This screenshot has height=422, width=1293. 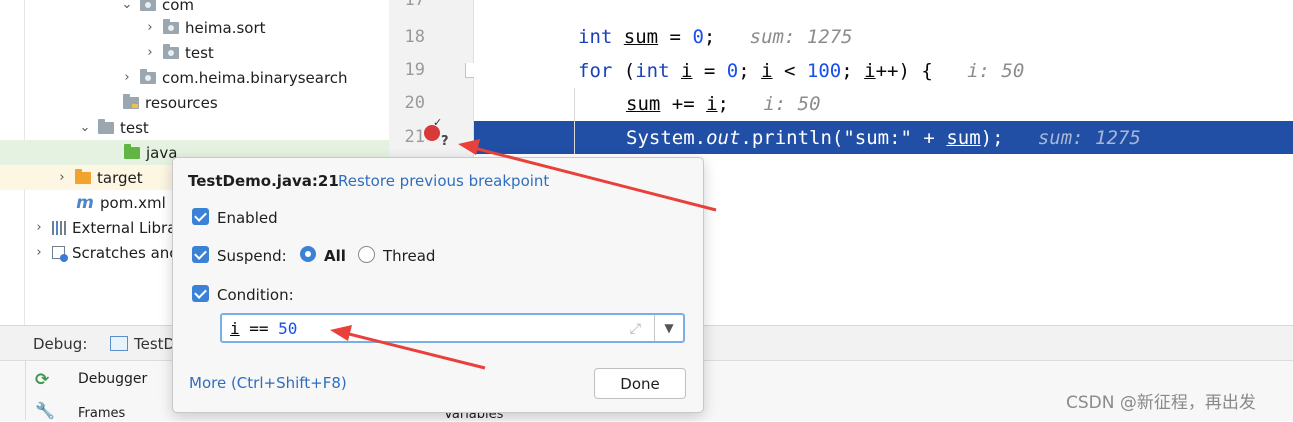 What do you see at coordinates (469, 147) in the screenshot?
I see `arrow-head-breakpoint` at bounding box center [469, 147].